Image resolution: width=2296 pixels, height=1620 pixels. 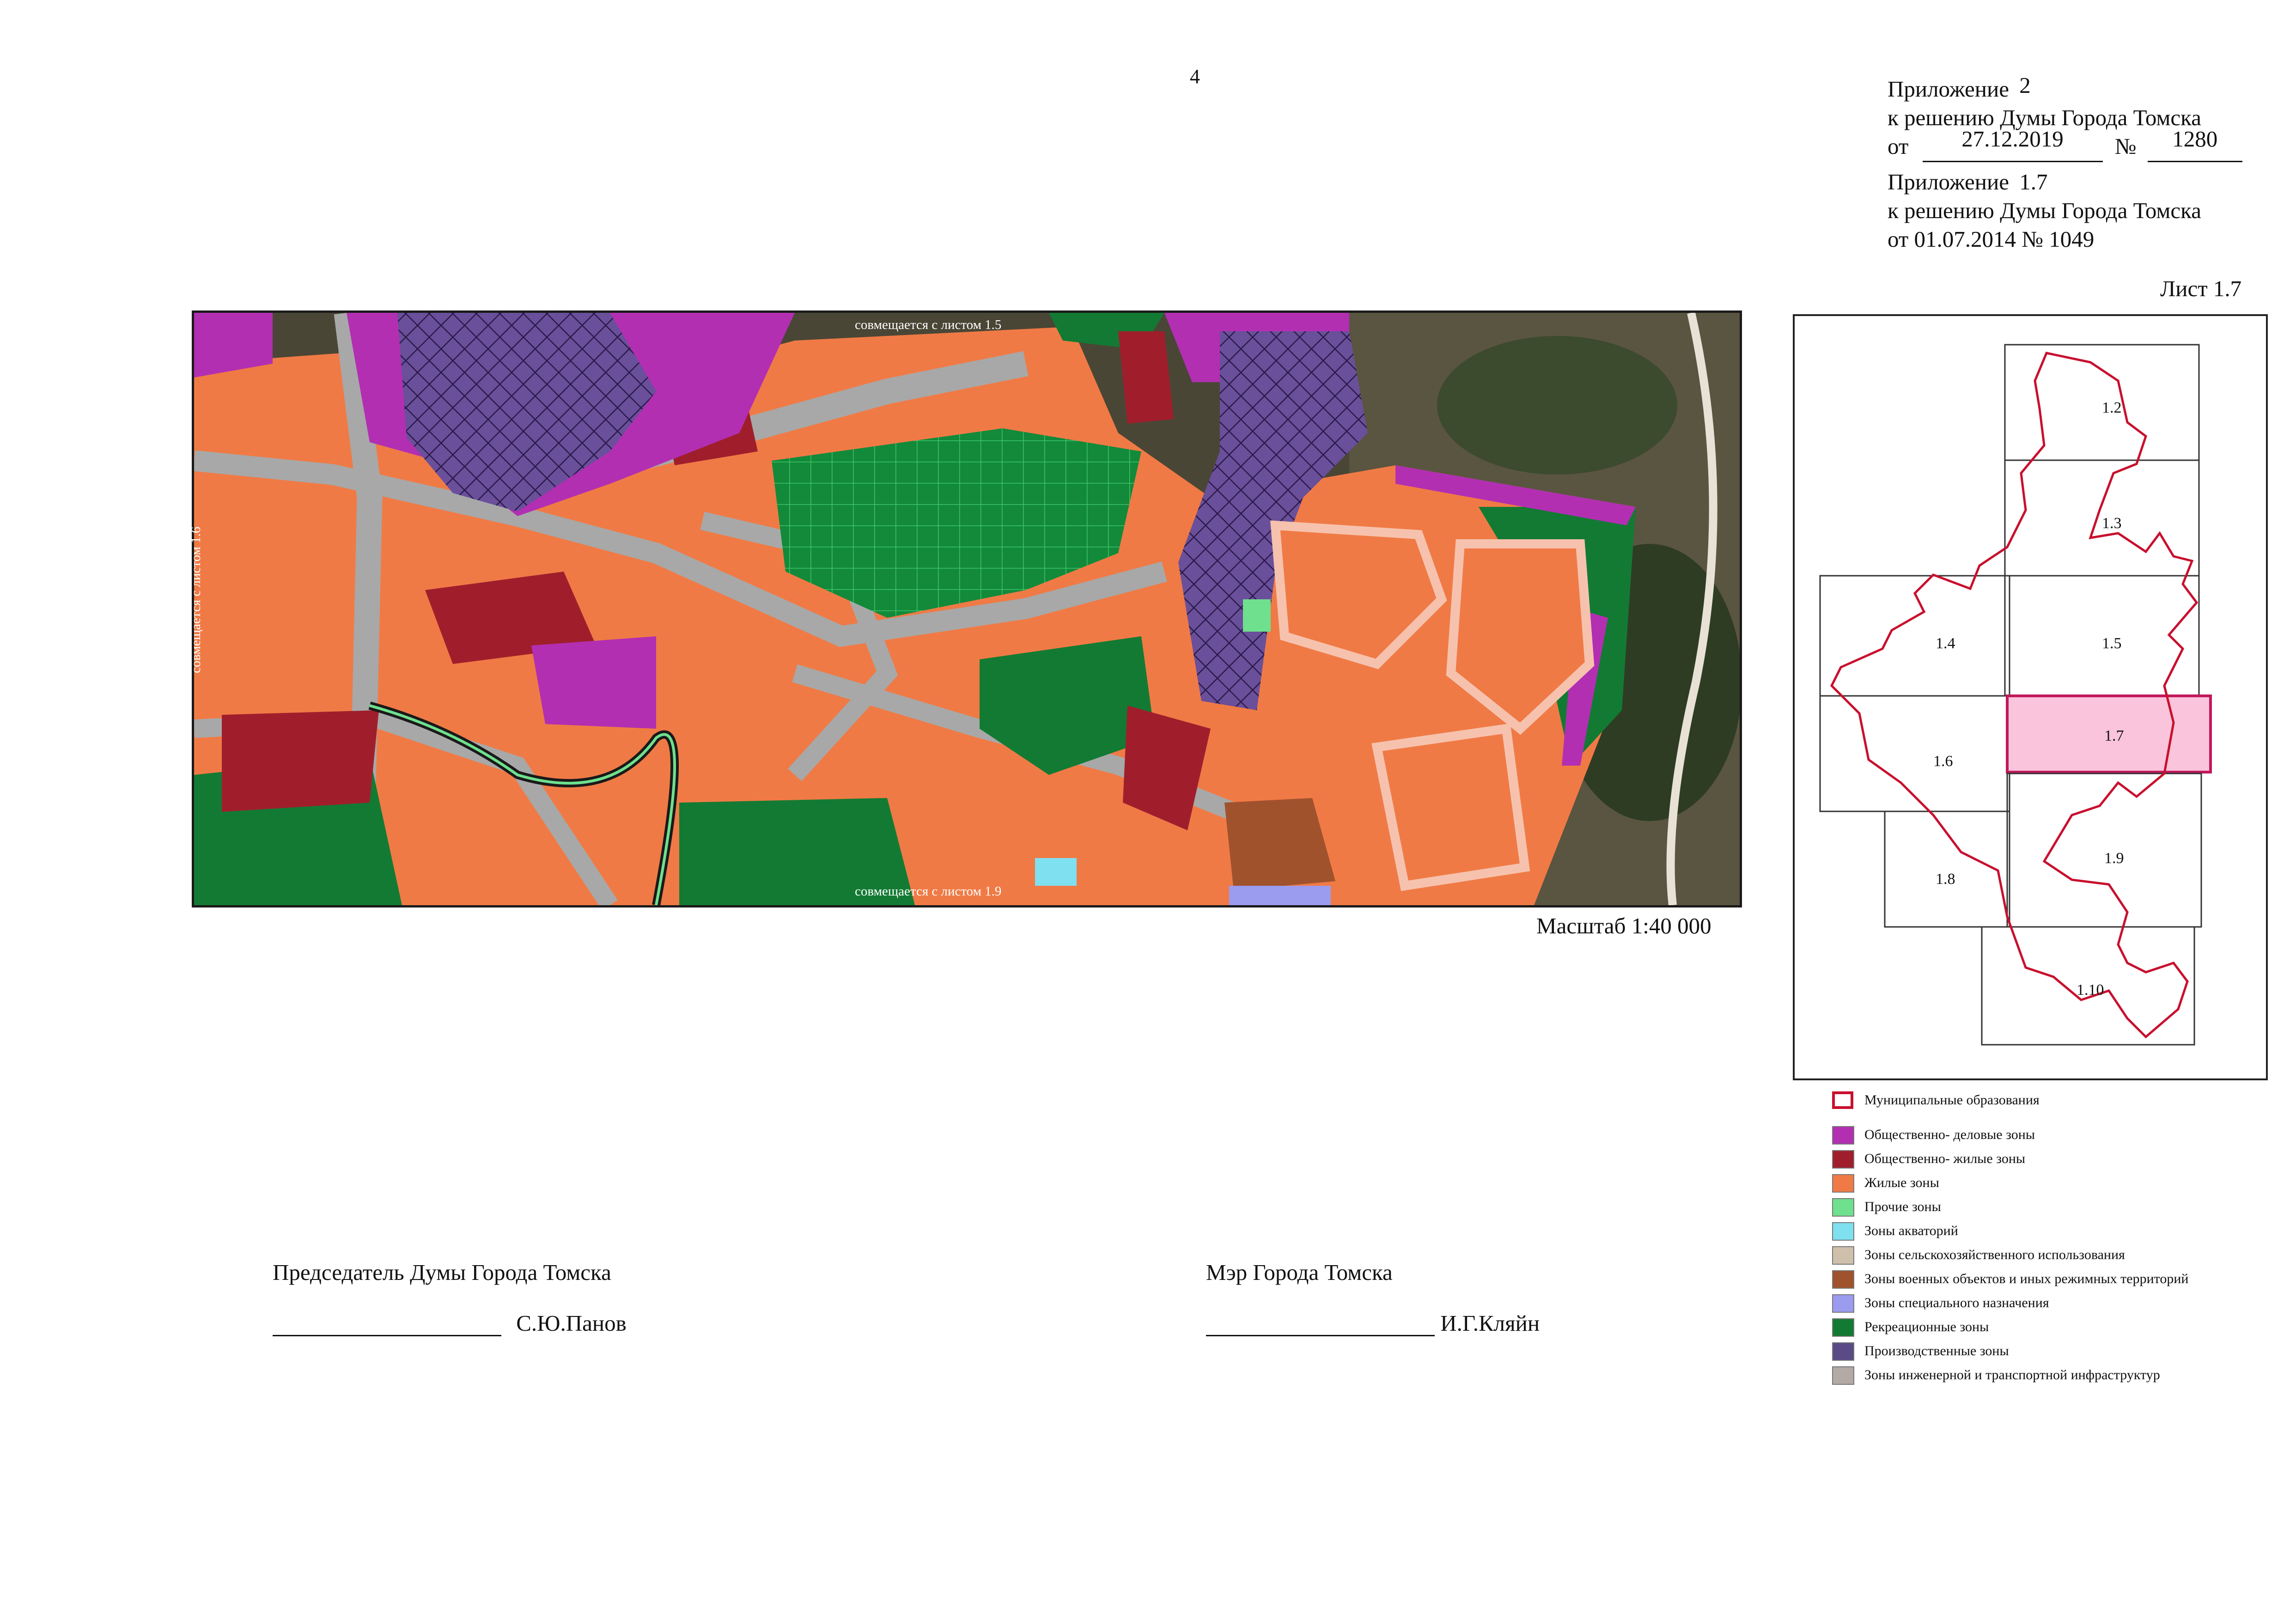 What do you see at coordinates (1623, 926) in the screenshot?
I see `map-scale: Масштаб 1:40 000` at bounding box center [1623, 926].